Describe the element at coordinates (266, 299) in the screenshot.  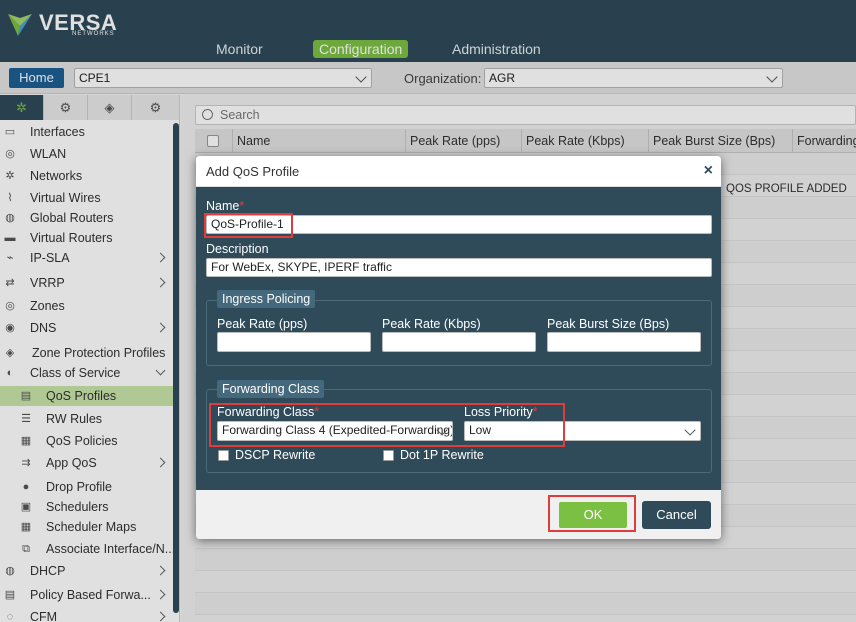
I see `ingress-legend: Ingress Policing` at that location.